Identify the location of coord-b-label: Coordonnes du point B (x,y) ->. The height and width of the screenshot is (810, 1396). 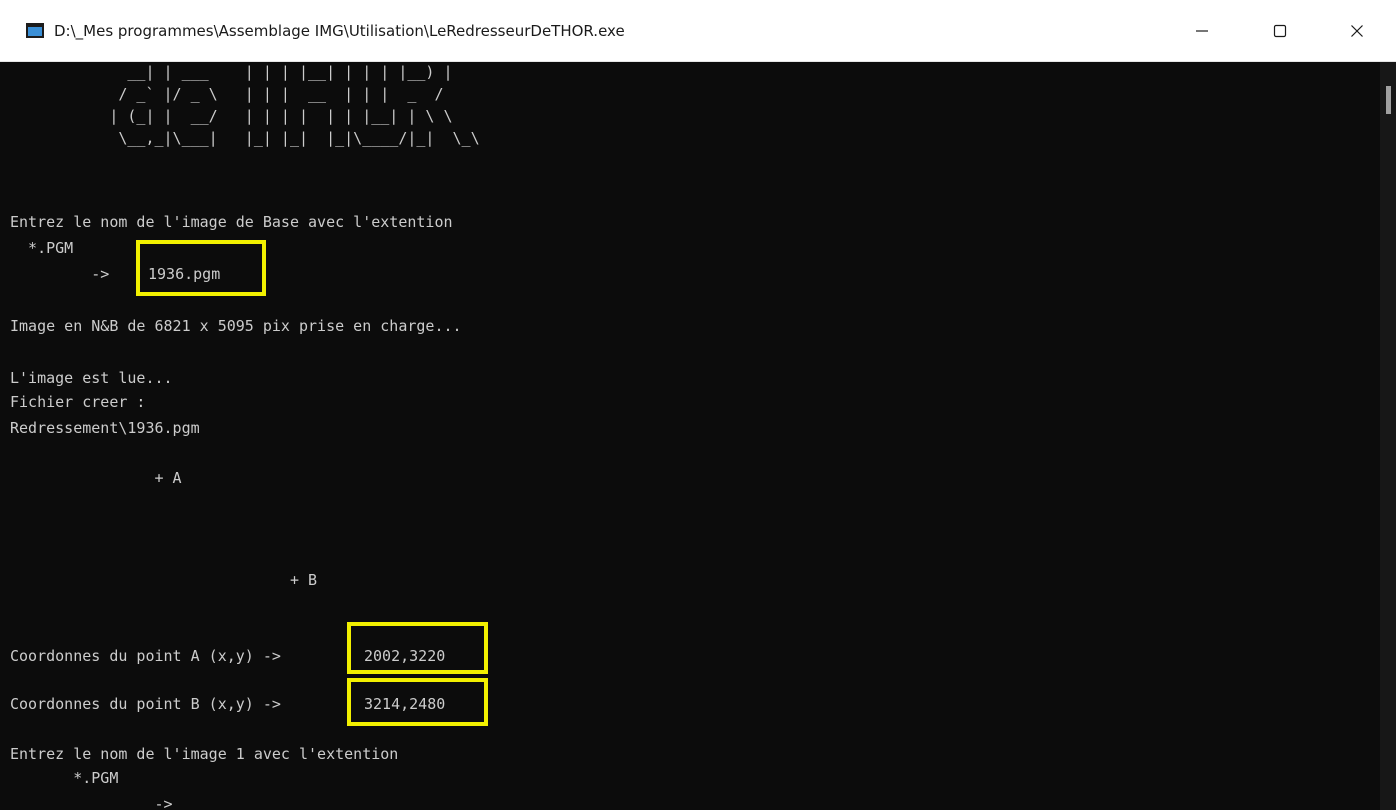
(150, 704).